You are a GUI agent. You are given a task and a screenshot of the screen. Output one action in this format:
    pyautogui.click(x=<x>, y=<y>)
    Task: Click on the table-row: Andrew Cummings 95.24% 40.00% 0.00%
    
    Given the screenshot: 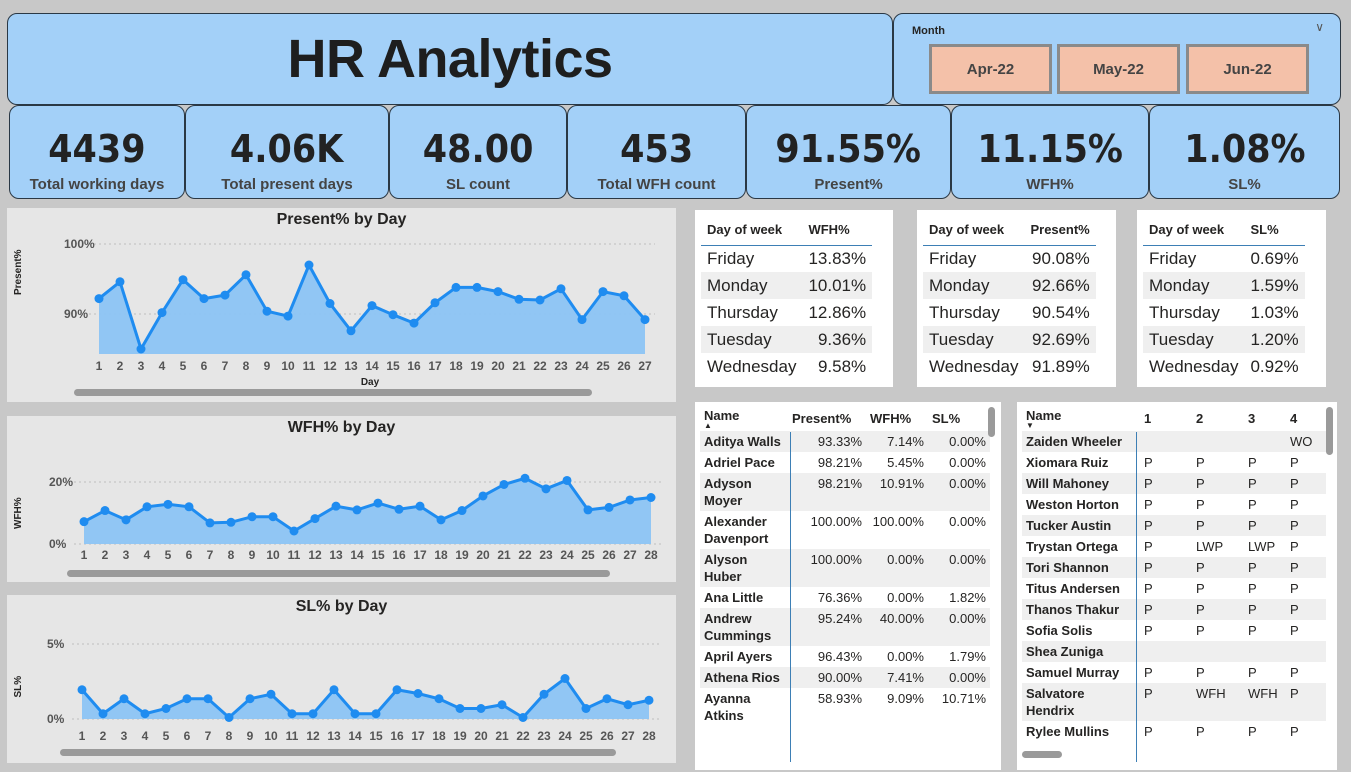 What is the action you would take?
    pyautogui.click(x=845, y=627)
    